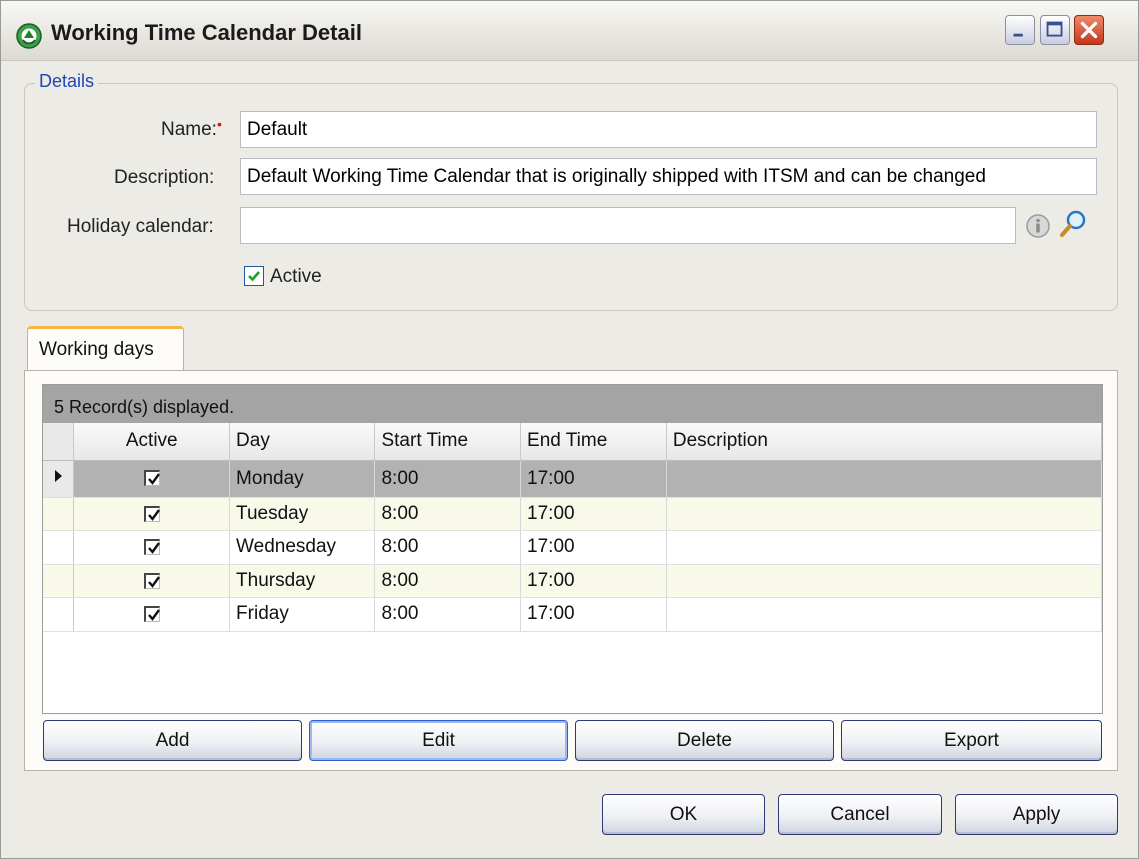  I want to click on column-header-active: Active, so click(152, 442).